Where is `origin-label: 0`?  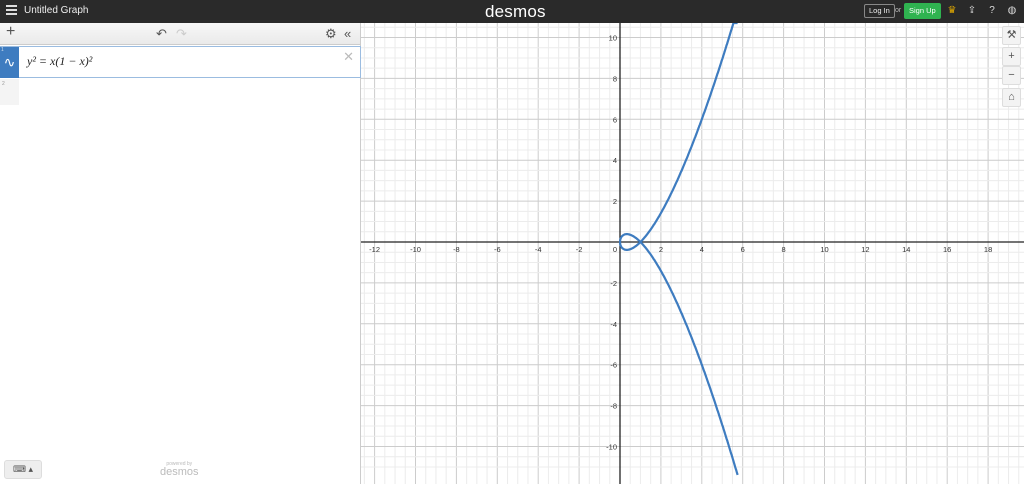
origin-label: 0 is located at coordinates (615, 249).